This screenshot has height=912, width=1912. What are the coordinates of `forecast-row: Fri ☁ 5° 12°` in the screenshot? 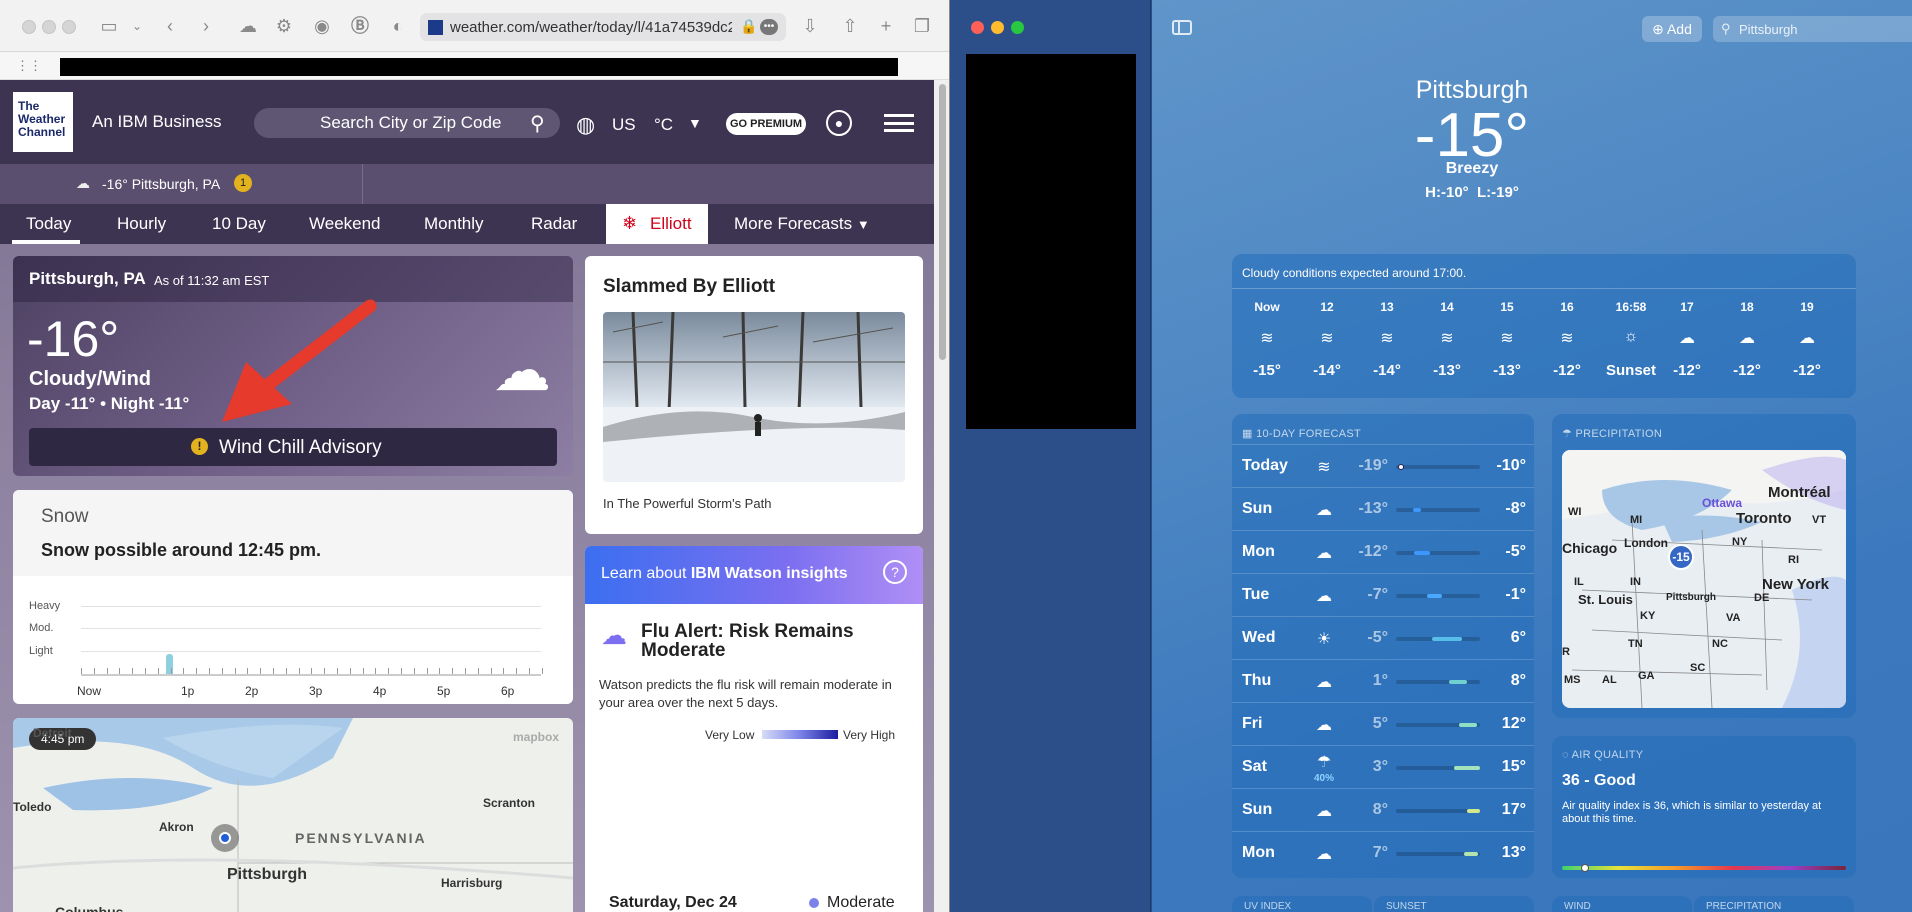 It's located at (1383, 723).